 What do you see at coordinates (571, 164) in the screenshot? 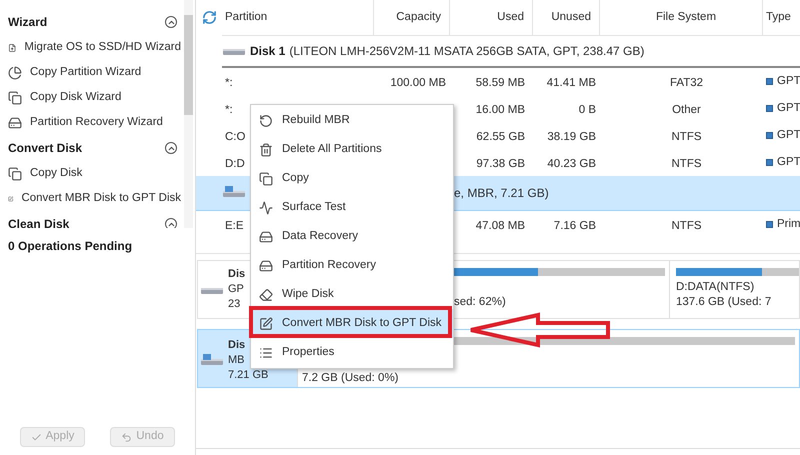
I see `table-cell: 40.23 GB` at bounding box center [571, 164].